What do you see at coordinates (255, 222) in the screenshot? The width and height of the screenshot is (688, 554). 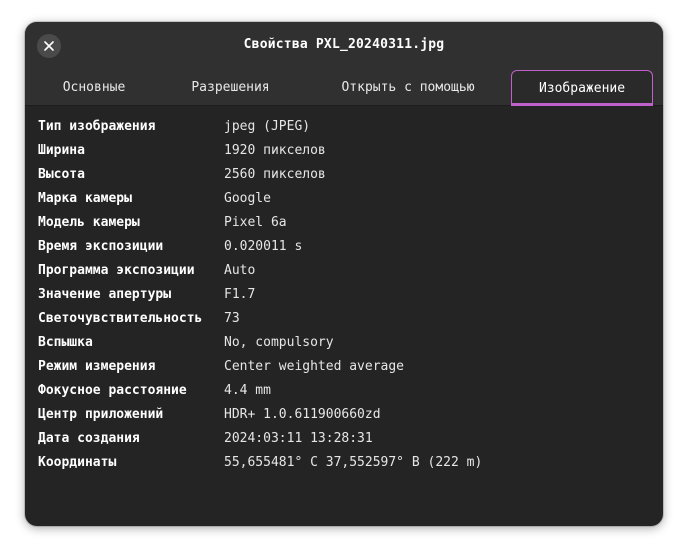 I see `property-value: Pixel 6a` at bounding box center [255, 222].